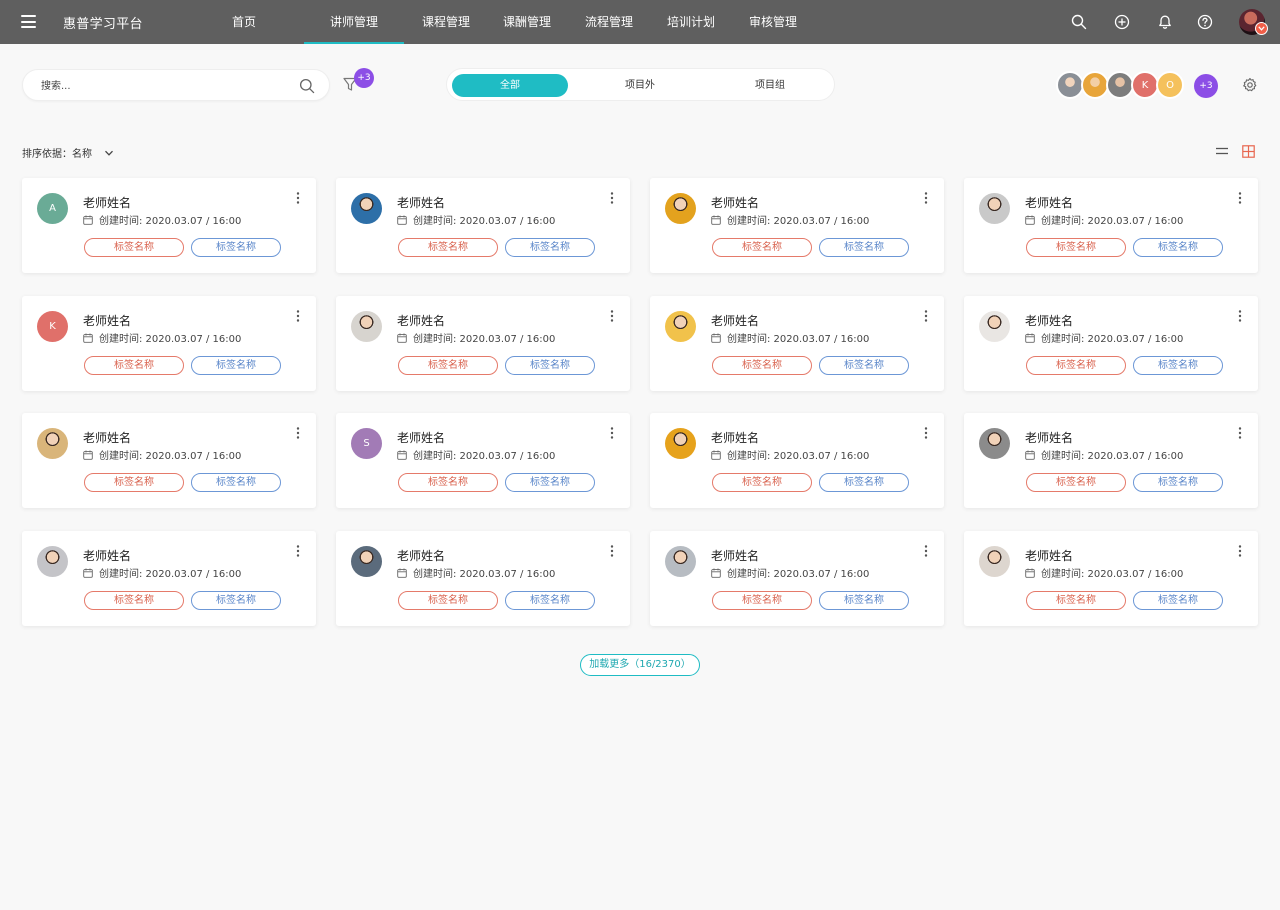 This screenshot has width=1280, height=910. Describe the element at coordinates (510, 85) in the screenshot. I see `segment-all: 全部` at that location.